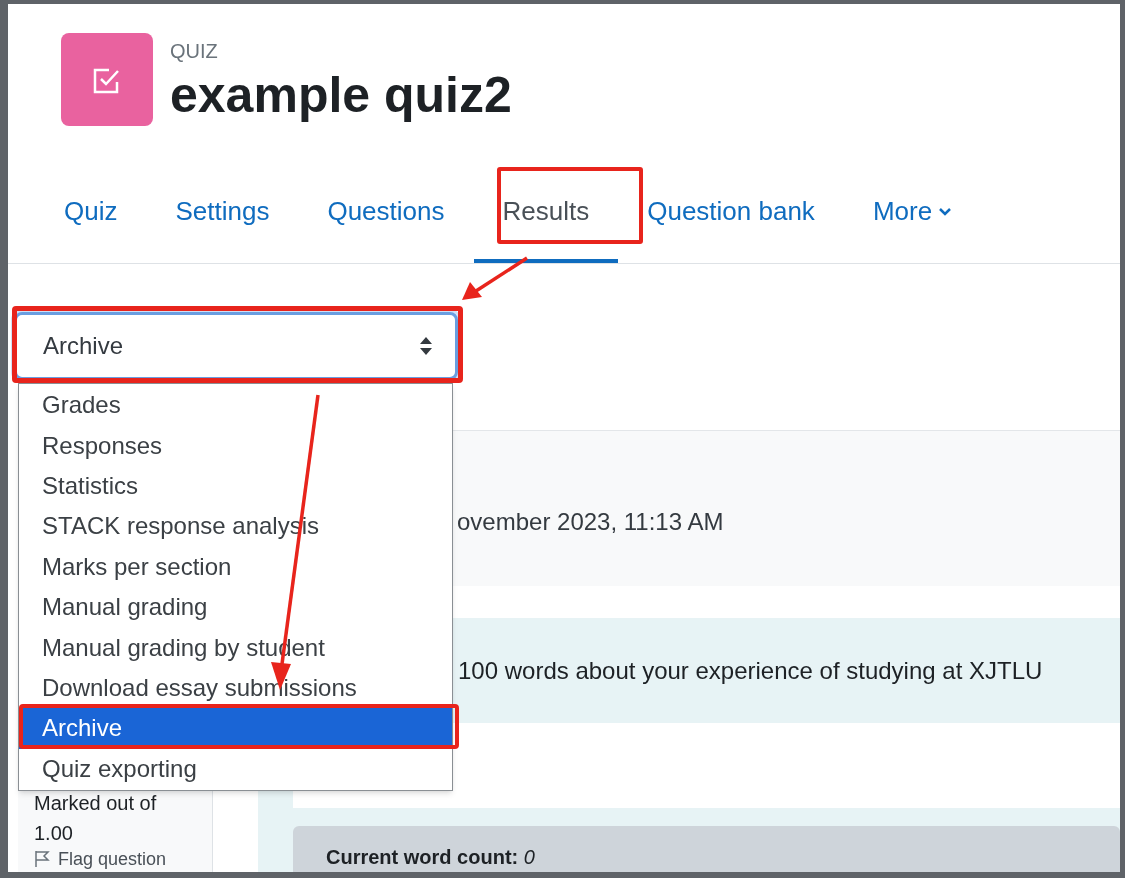  I want to click on dropdown-option: Quiz exporting, so click(235, 768).